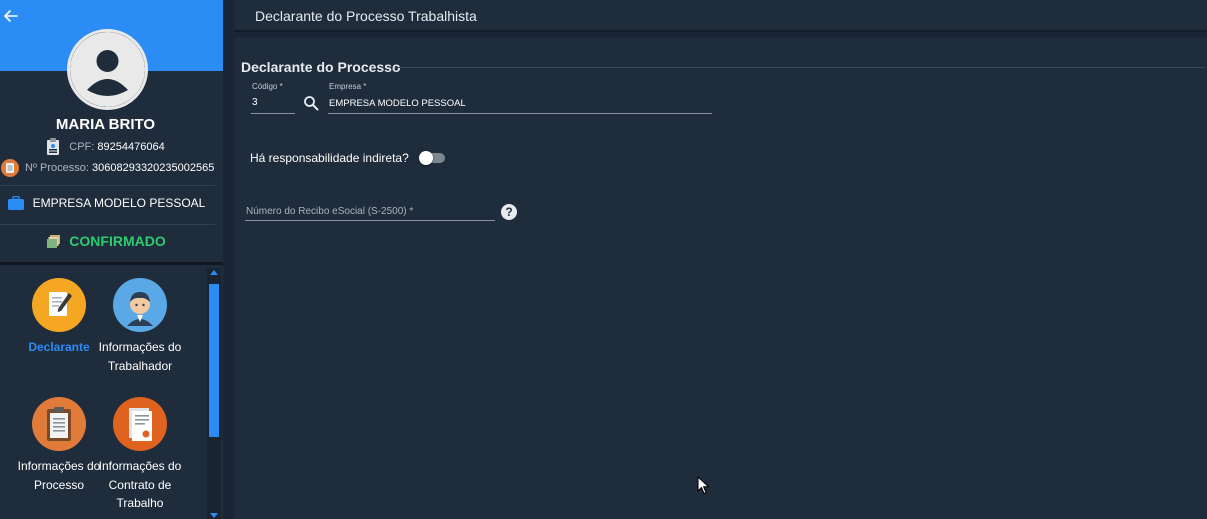 Image resolution: width=1207 pixels, height=519 pixels. I want to click on document-edit-icon, so click(59, 305).